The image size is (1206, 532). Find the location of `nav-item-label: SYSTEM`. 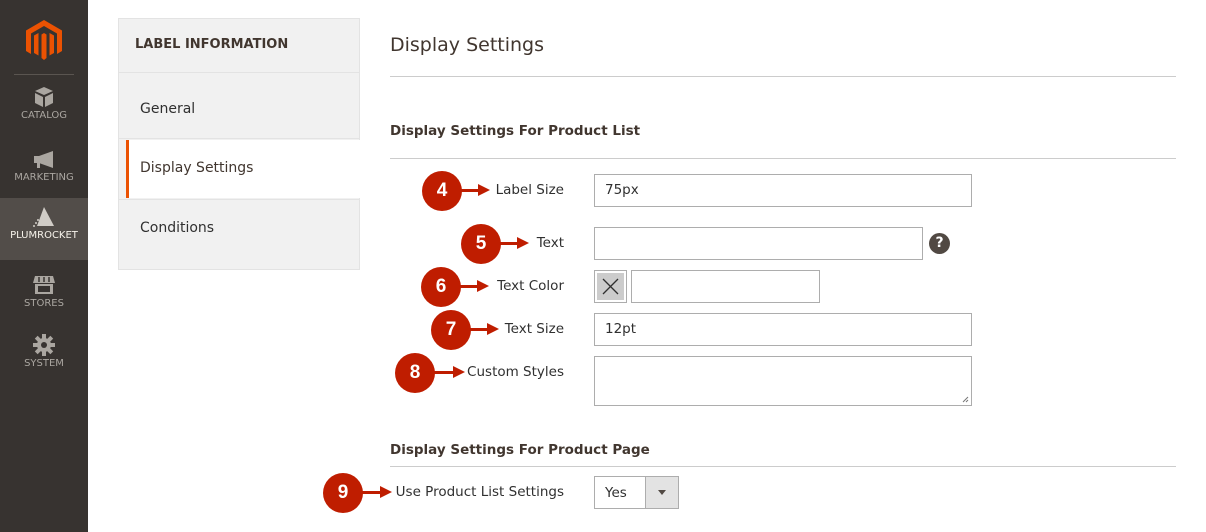

nav-item-label: SYSTEM is located at coordinates (44, 363).